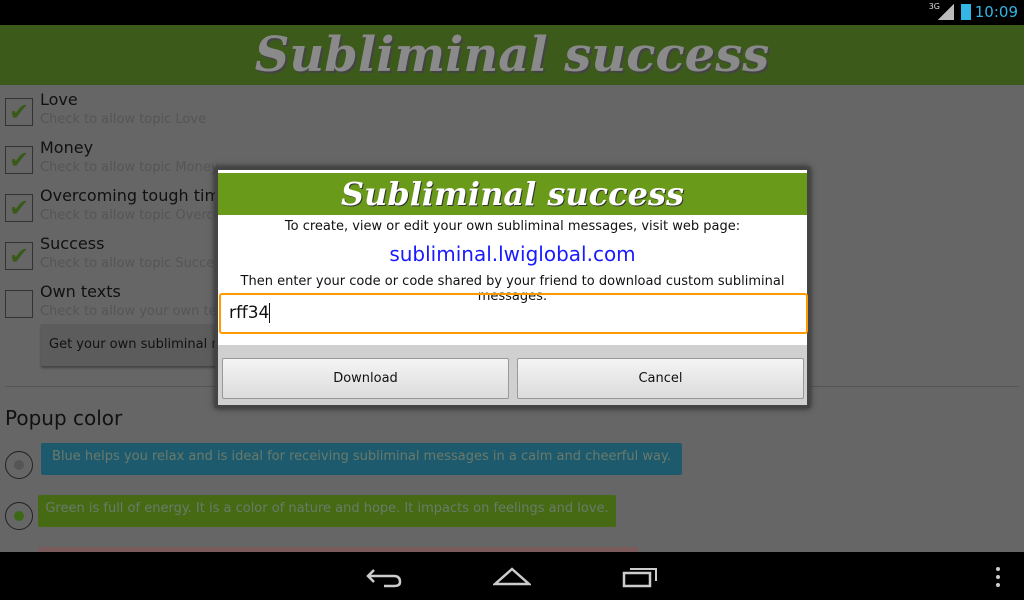 This screenshot has height=600, width=1024. I want to click on website-link: subliminal.lwiglobal.com, so click(512, 254).